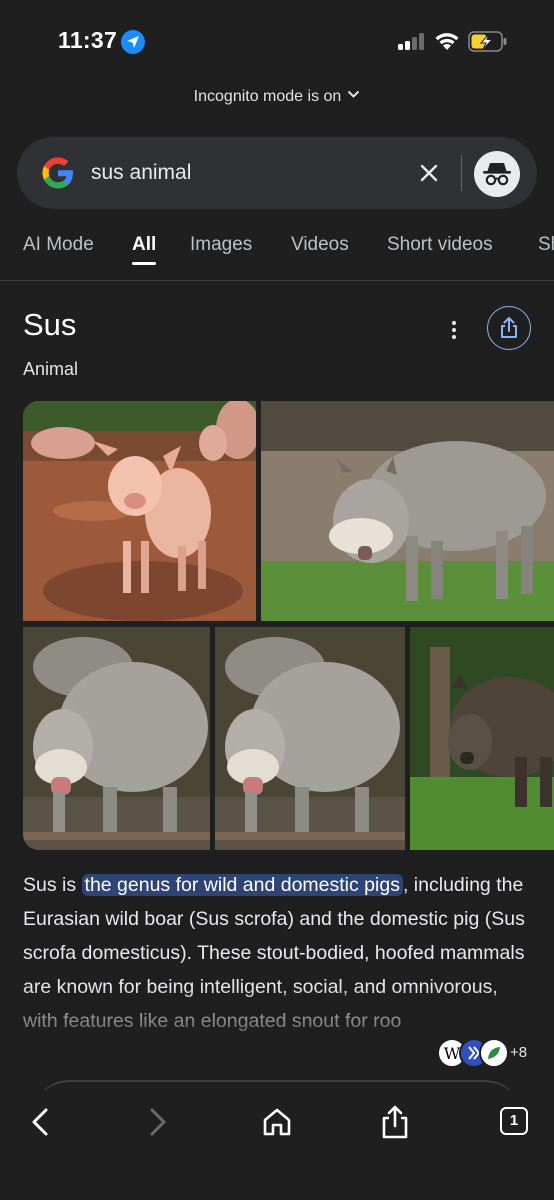 This screenshot has height=1200, width=554. I want to click on panel-share-button, so click(509, 328).